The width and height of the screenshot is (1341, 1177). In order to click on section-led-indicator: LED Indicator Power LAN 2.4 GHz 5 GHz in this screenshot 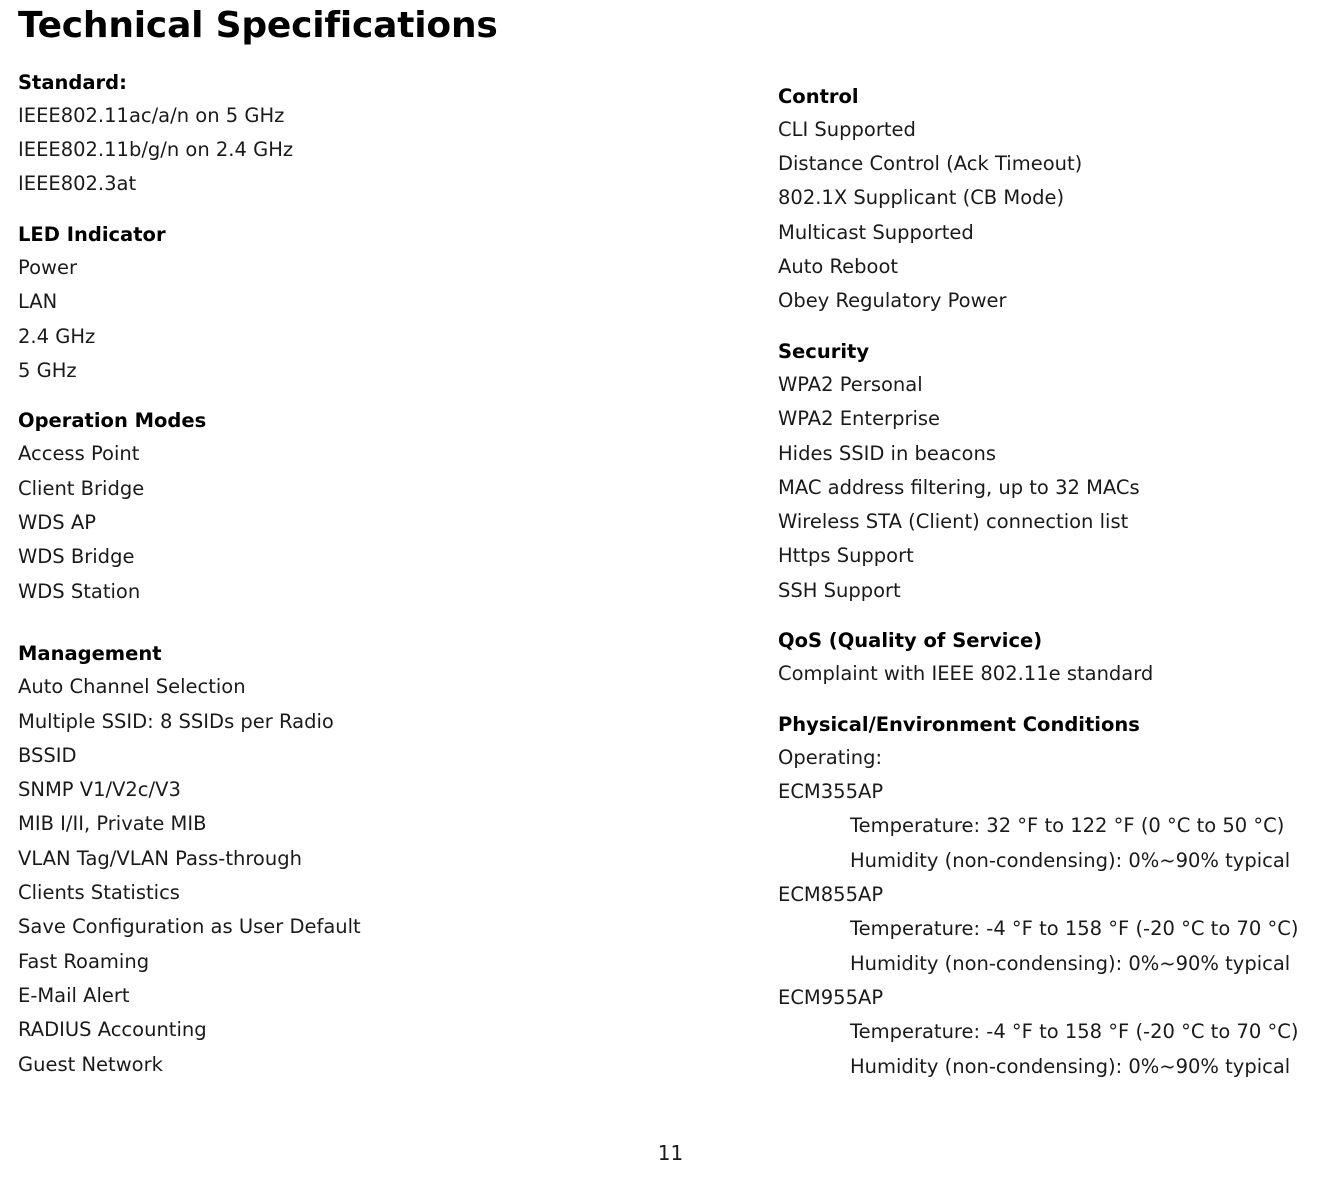, I will do `click(393, 304)`.